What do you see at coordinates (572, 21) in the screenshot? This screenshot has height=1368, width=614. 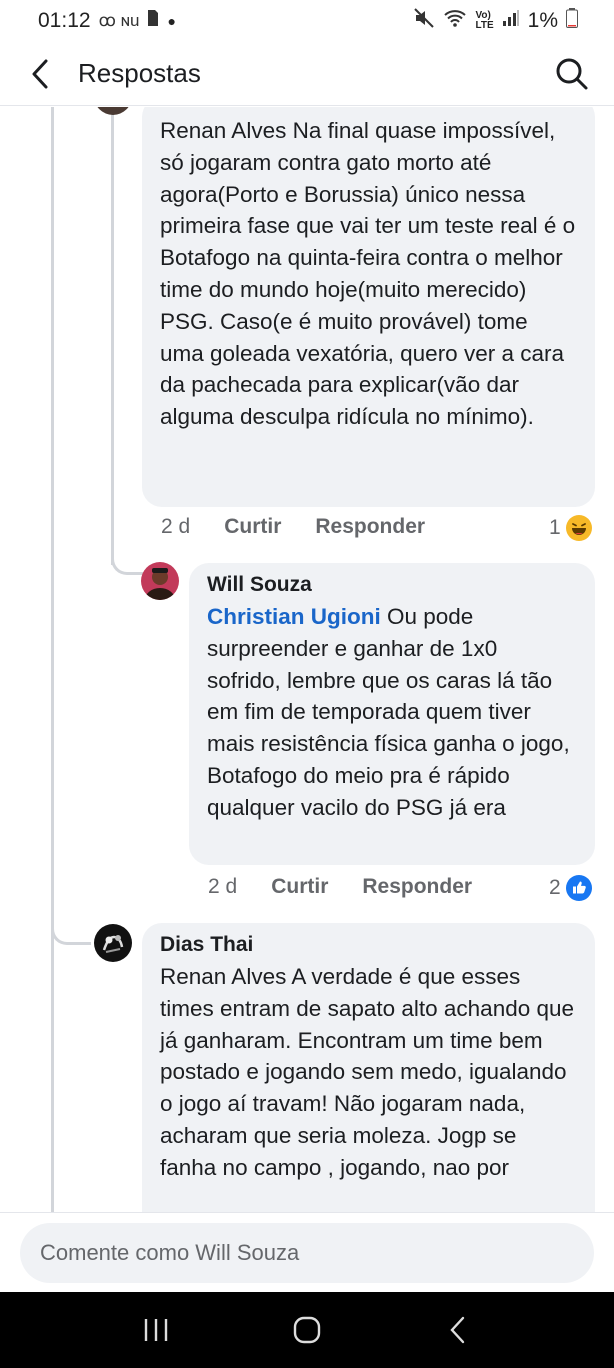 I see `battery-icon` at bounding box center [572, 21].